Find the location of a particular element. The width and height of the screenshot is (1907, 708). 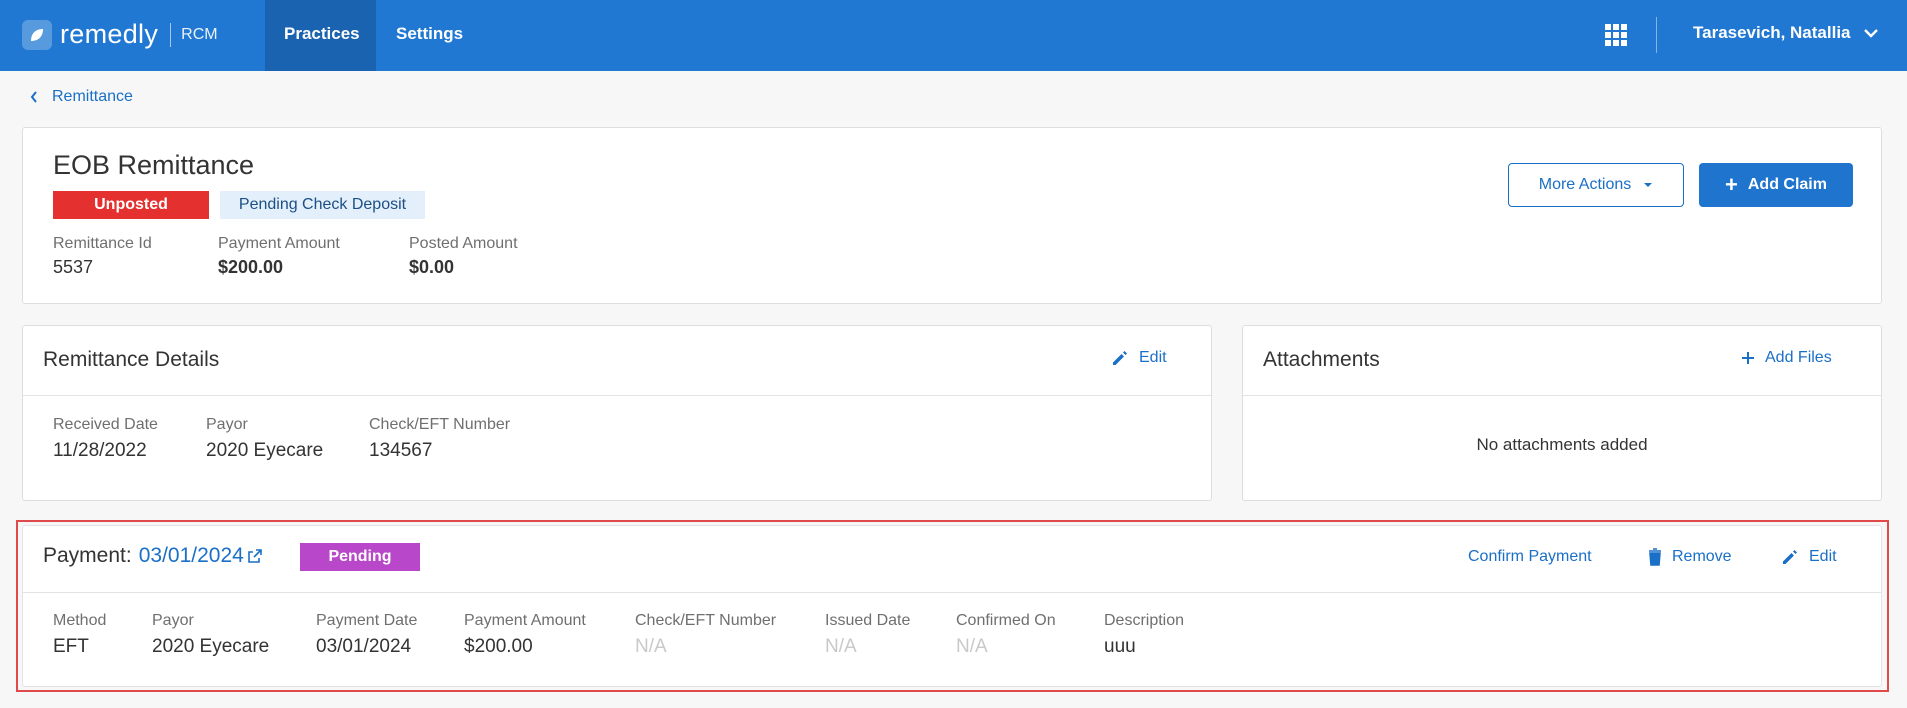

topbar-divider is located at coordinates (1656, 35).